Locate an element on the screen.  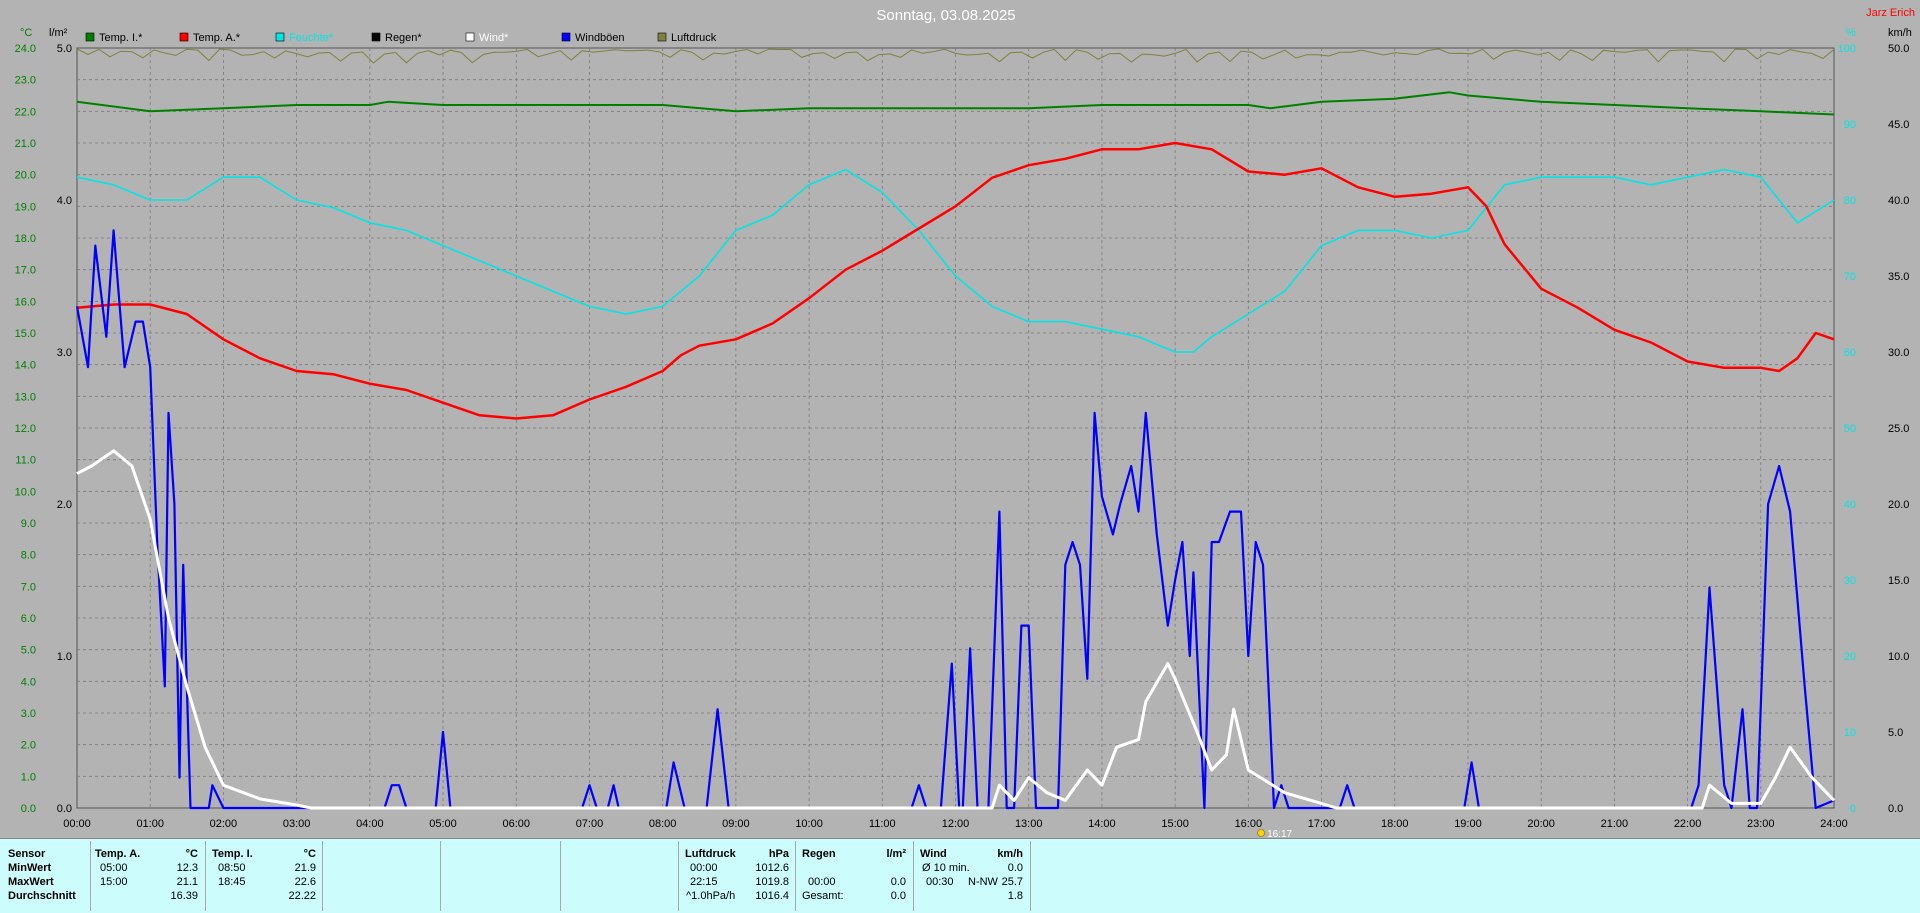
temp-tick-label: 11.0 is located at coordinates (25, 461).